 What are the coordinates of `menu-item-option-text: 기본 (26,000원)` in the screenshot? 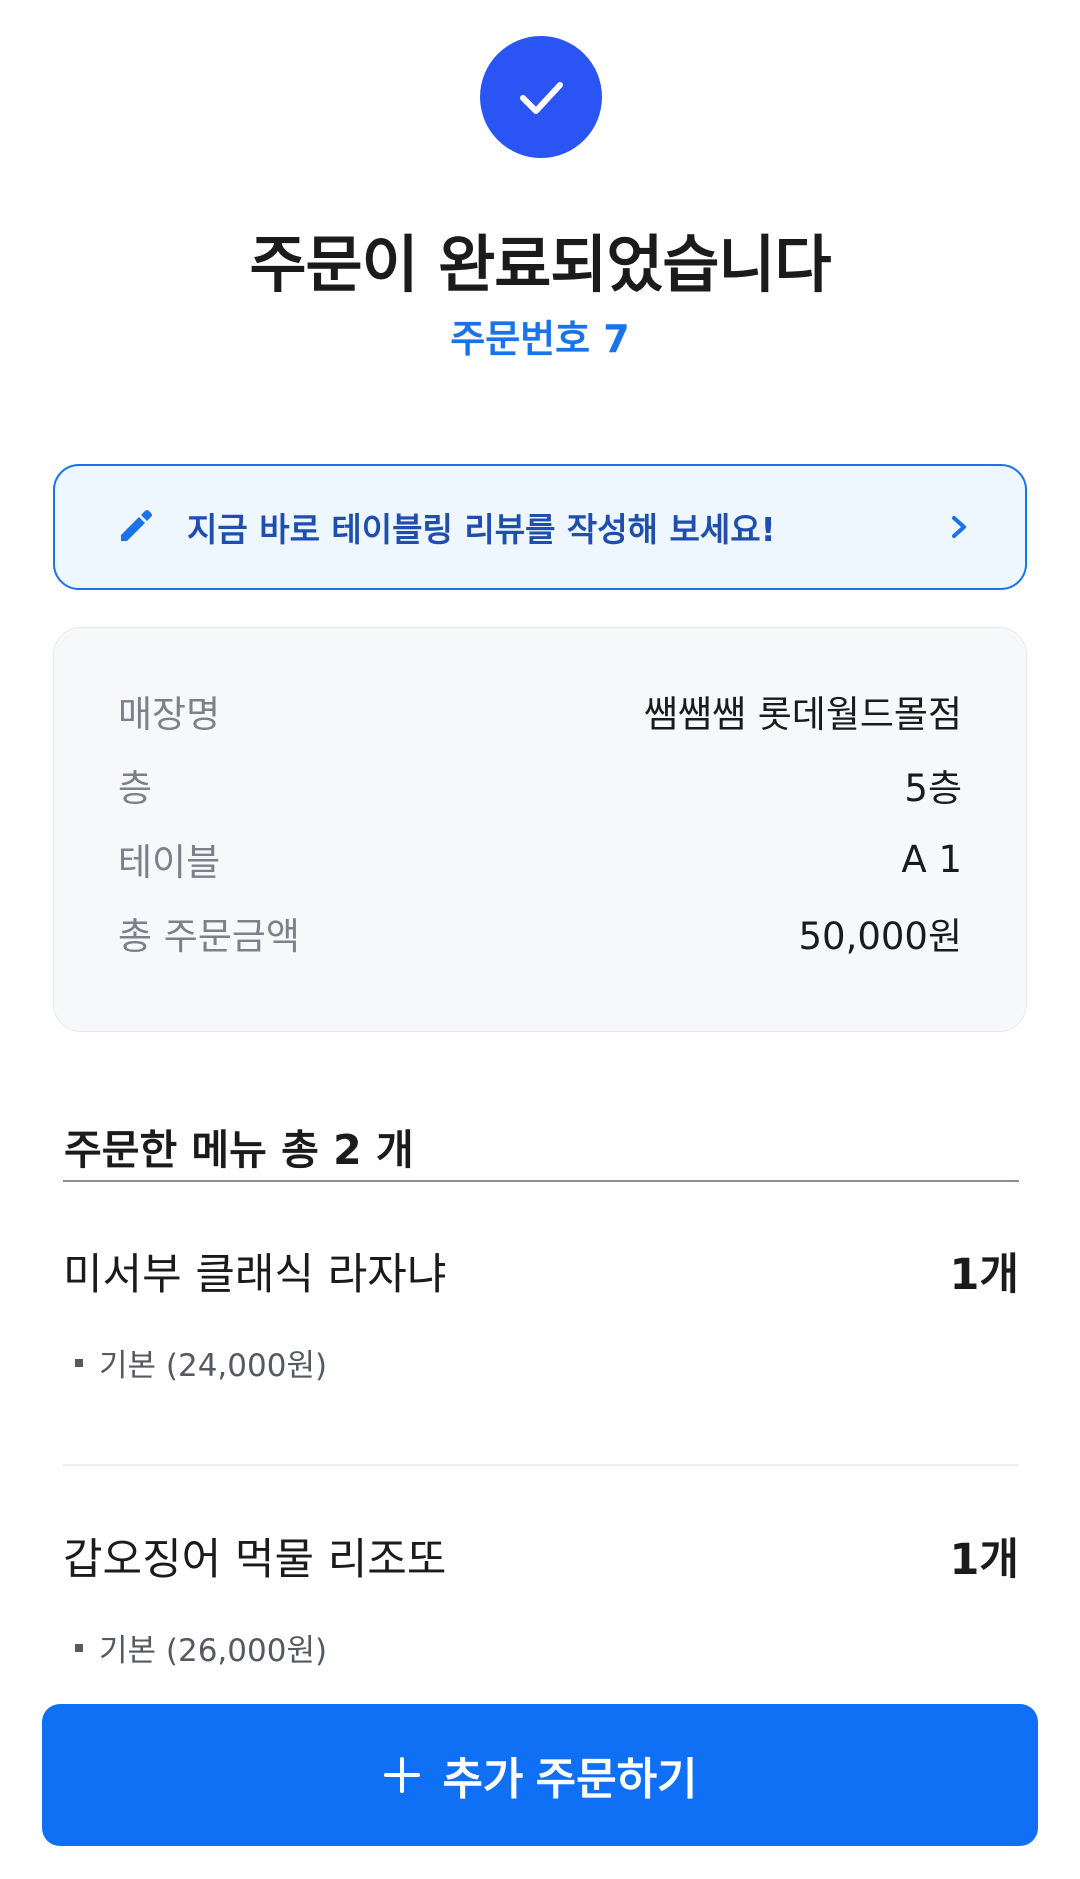 It's located at (213, 1651).